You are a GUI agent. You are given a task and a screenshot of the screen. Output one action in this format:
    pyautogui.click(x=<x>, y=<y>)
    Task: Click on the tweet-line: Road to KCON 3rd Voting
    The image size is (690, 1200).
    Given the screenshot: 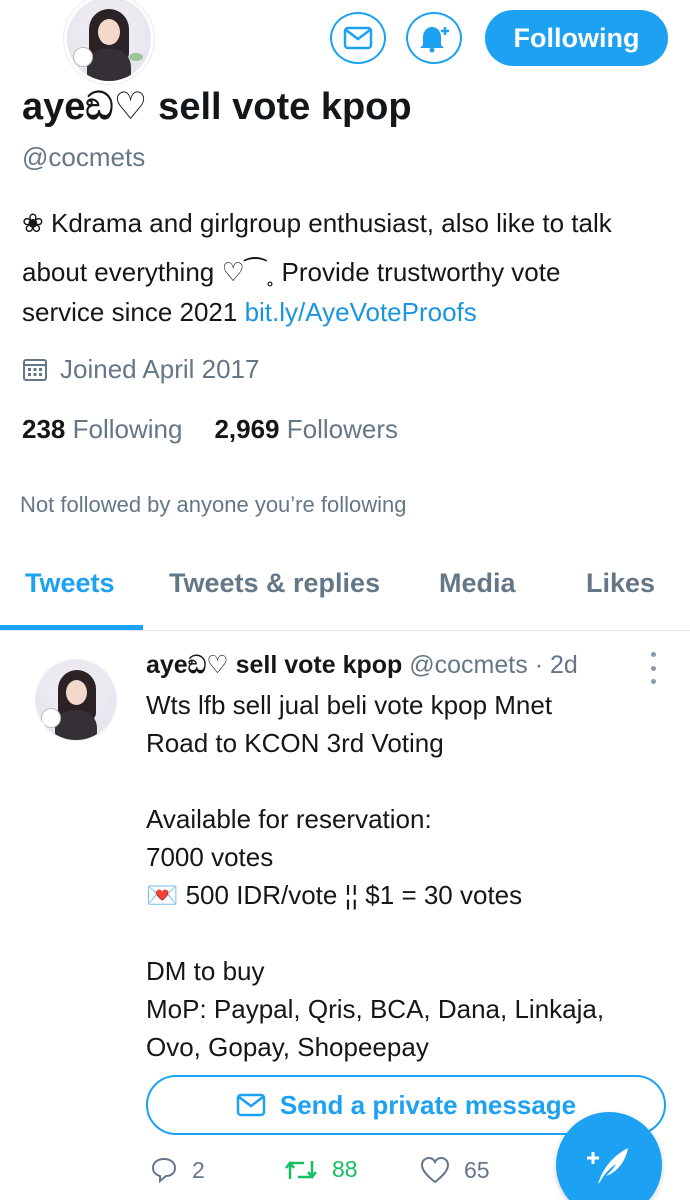 What is the action you would take?
    pyautogui.click(x=295, y=743)
    